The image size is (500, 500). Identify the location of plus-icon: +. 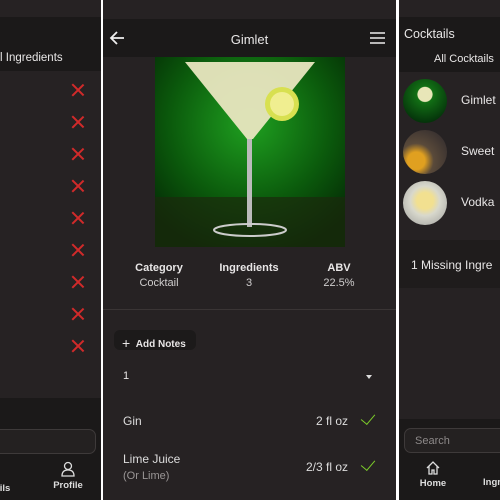
(126, 343).